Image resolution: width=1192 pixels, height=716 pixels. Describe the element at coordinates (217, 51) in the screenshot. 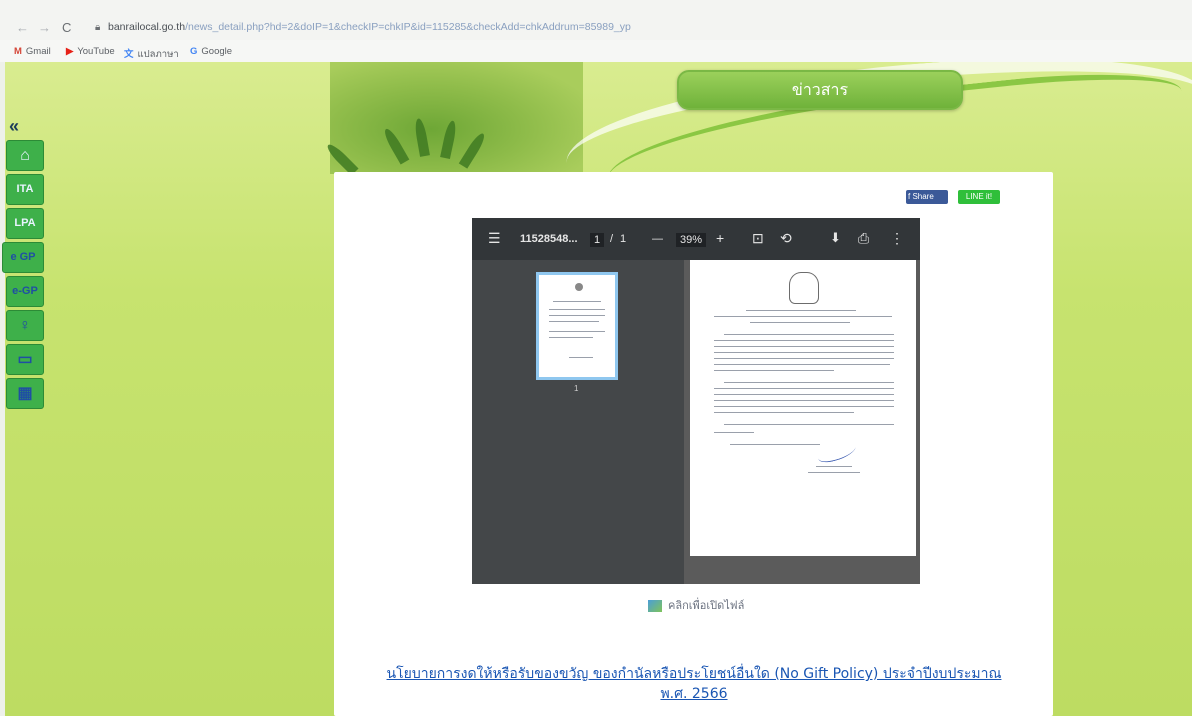

I see `bookmark-label: Google` at that location.